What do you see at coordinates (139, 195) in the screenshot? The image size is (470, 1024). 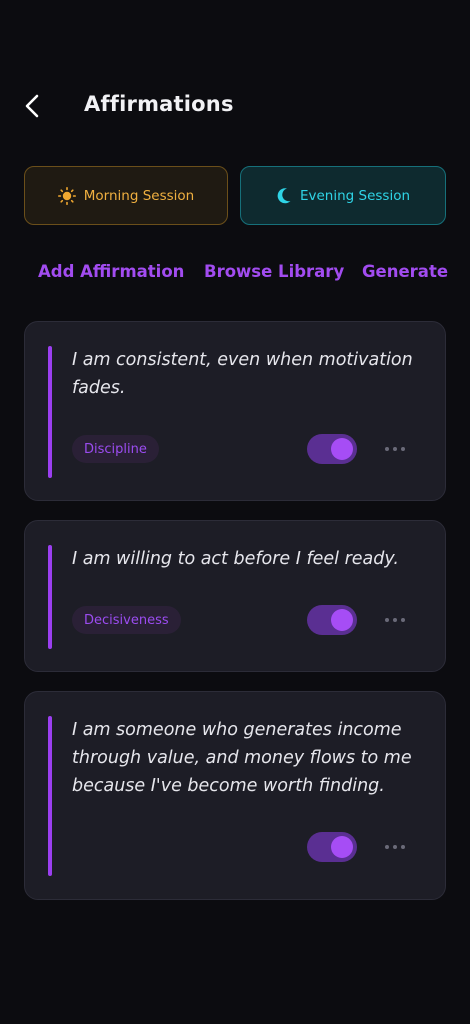 I see `morning-session-label: Morning Session` at bounding box center [139, 195].